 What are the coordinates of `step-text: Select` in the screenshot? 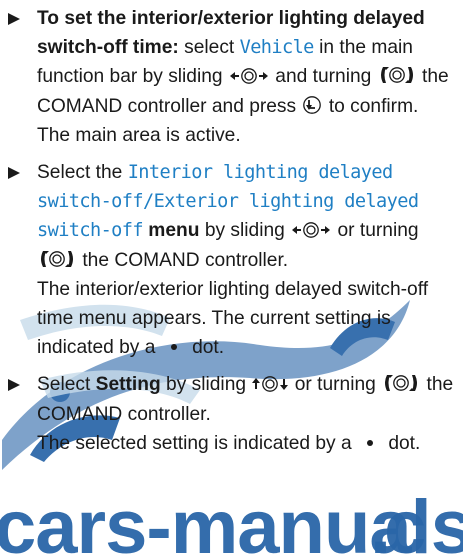 It's located at (64, 385).